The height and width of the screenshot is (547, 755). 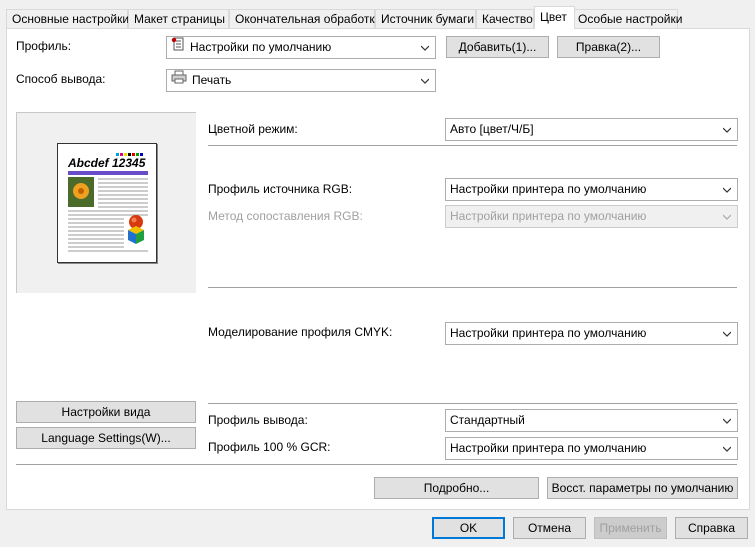 I want to click on tab-label: Особые настройки, so click(x=630, y=19).